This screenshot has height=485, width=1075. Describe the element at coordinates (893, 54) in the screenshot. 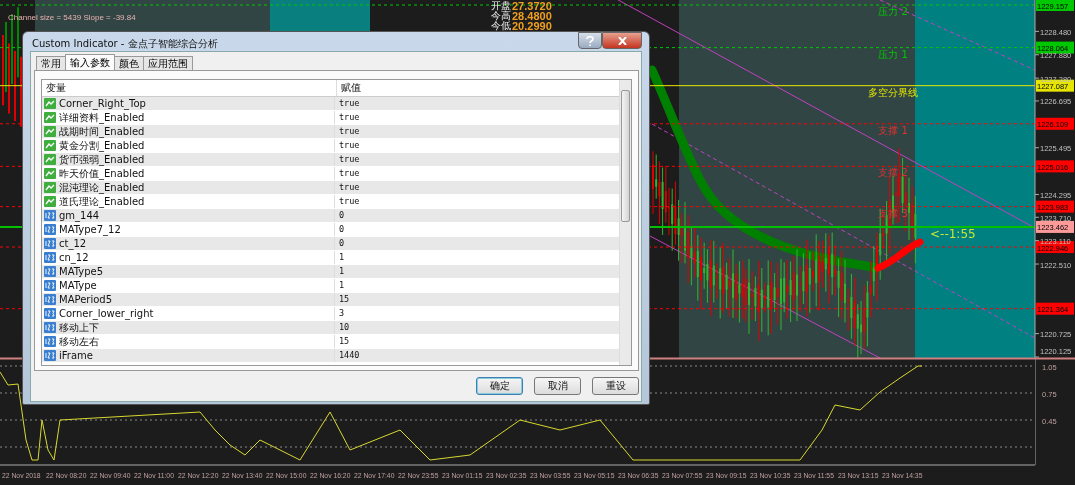

I see `level-label: 压力 1` at that location.